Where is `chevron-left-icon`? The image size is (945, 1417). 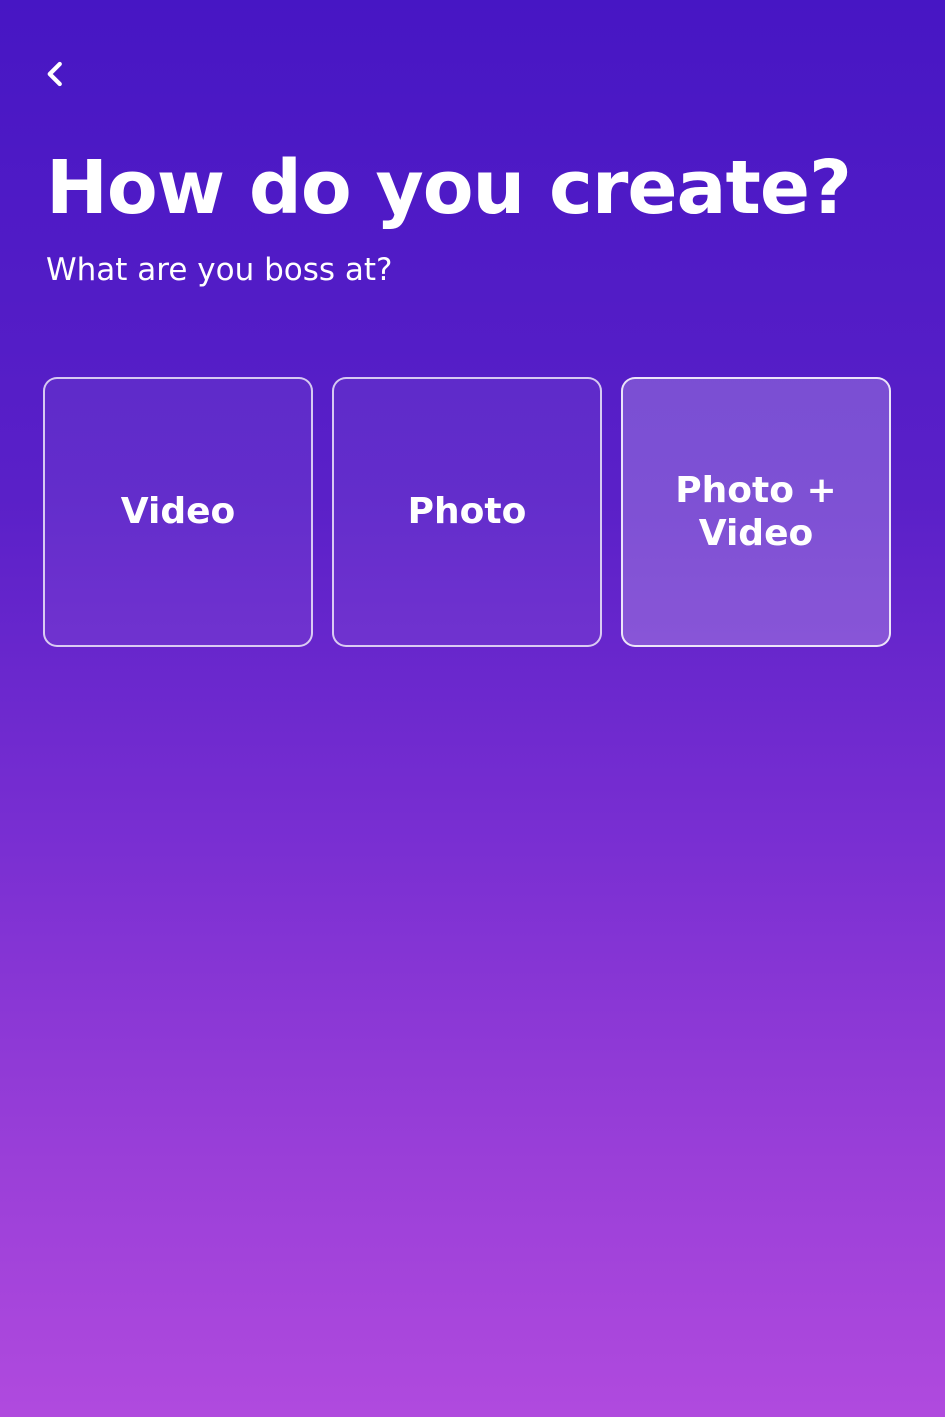
chevron-left-icon is located at coordinates (54, 74).